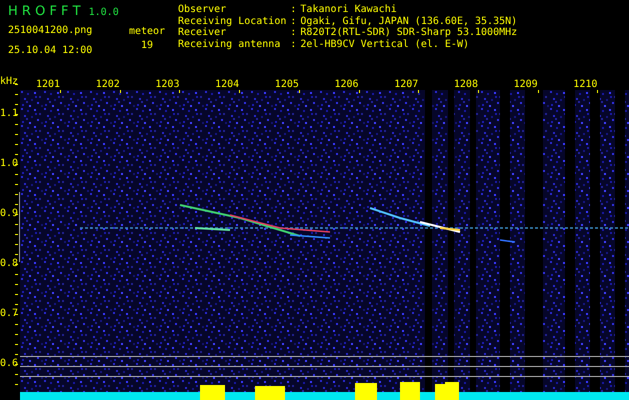  Describe the element at coordinates (346, 84) in the screenshot. I see `x-axis-label: 1206` at that location.